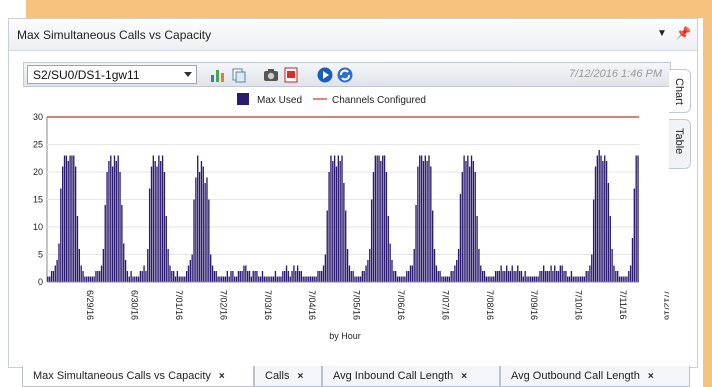  Describe the element at coordinates (40, 255) in the screenshot. I see `y-tick-label: 5` at that location.